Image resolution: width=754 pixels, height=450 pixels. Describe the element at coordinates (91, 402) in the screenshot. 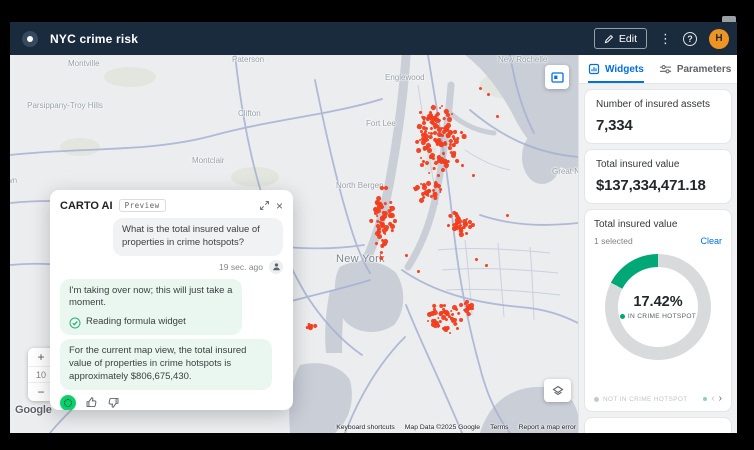

I see `thumbs-up-icon` at that location.